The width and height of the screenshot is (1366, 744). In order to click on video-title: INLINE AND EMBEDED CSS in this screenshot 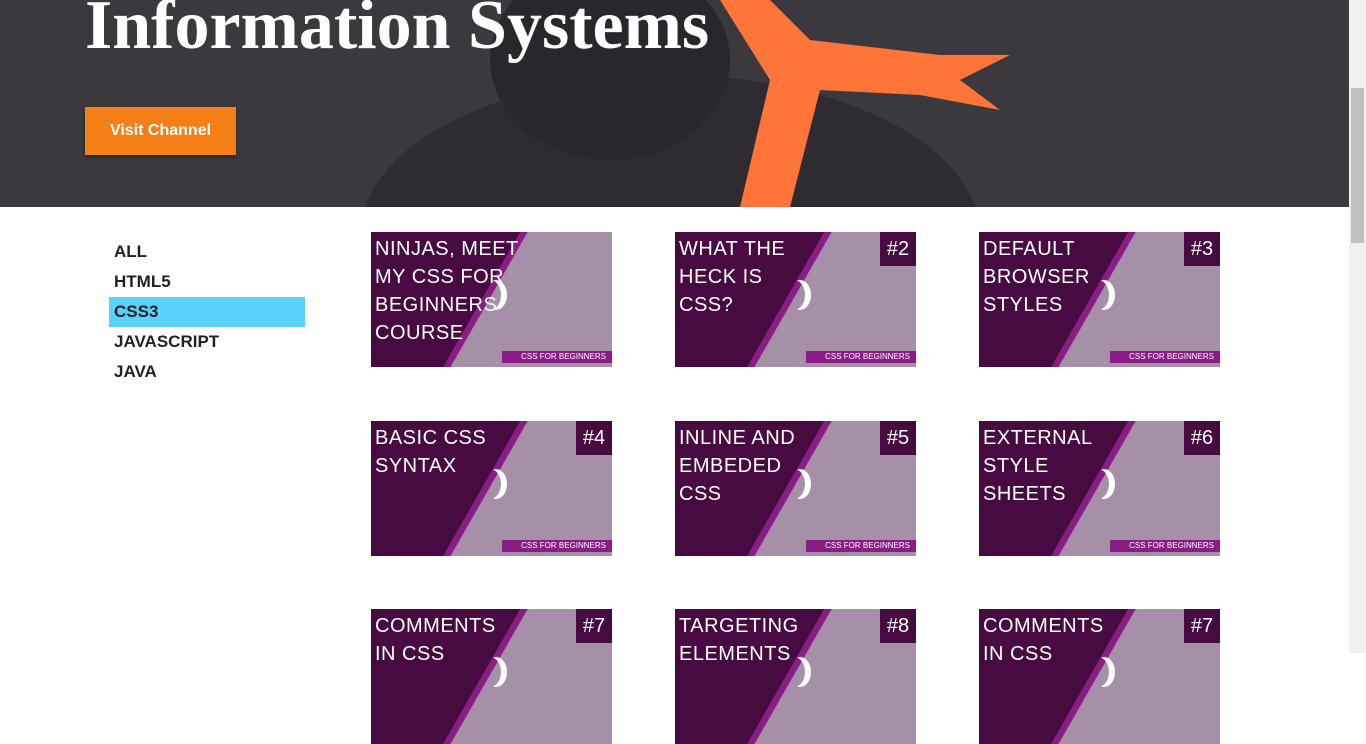, I will do `click(737, 466)`.